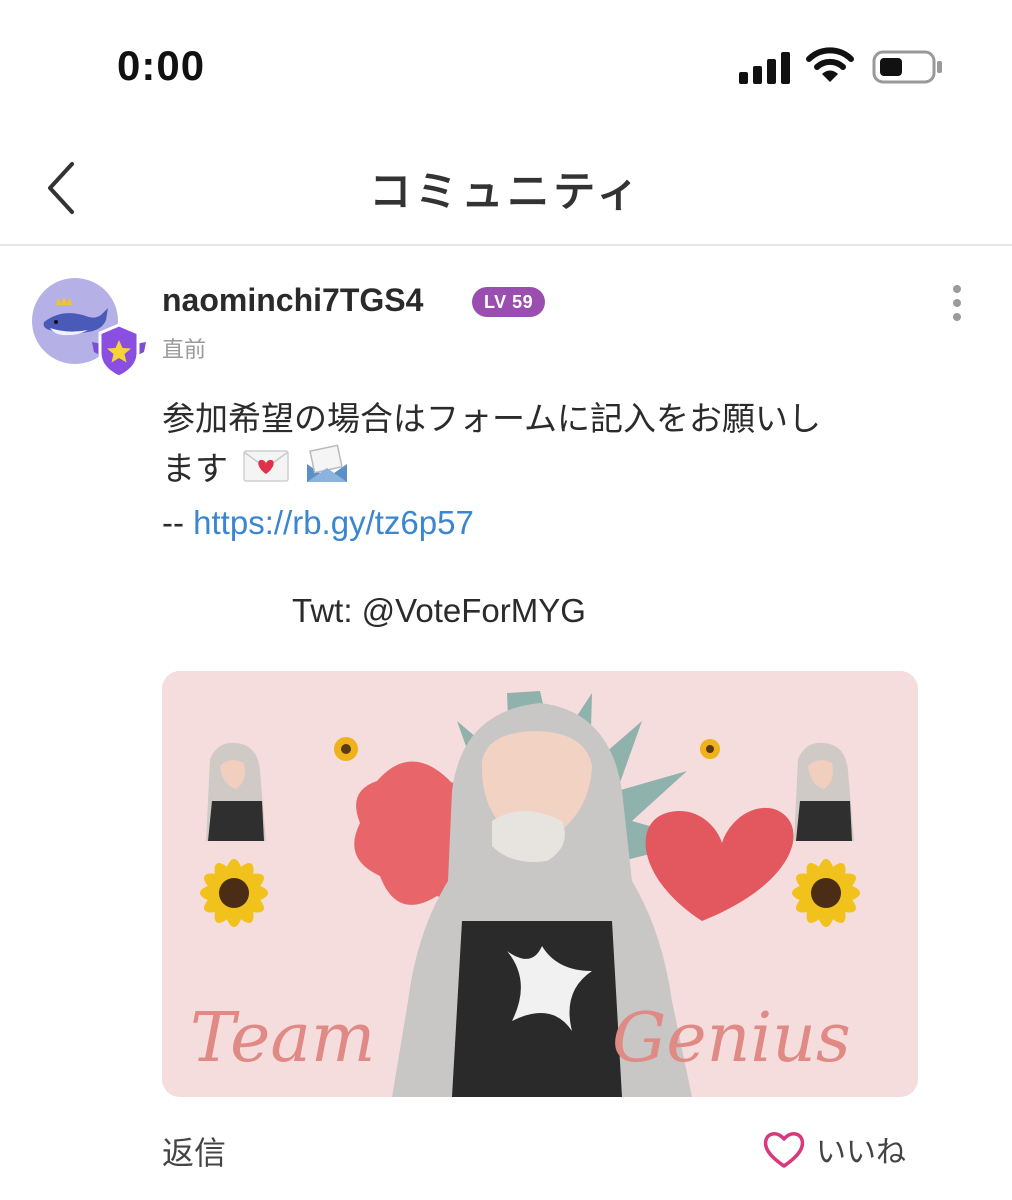 Image resolution: width=1012 pixels, height=1200 pixels. I want to click on level-badge: LV 59, so click(509, 302).